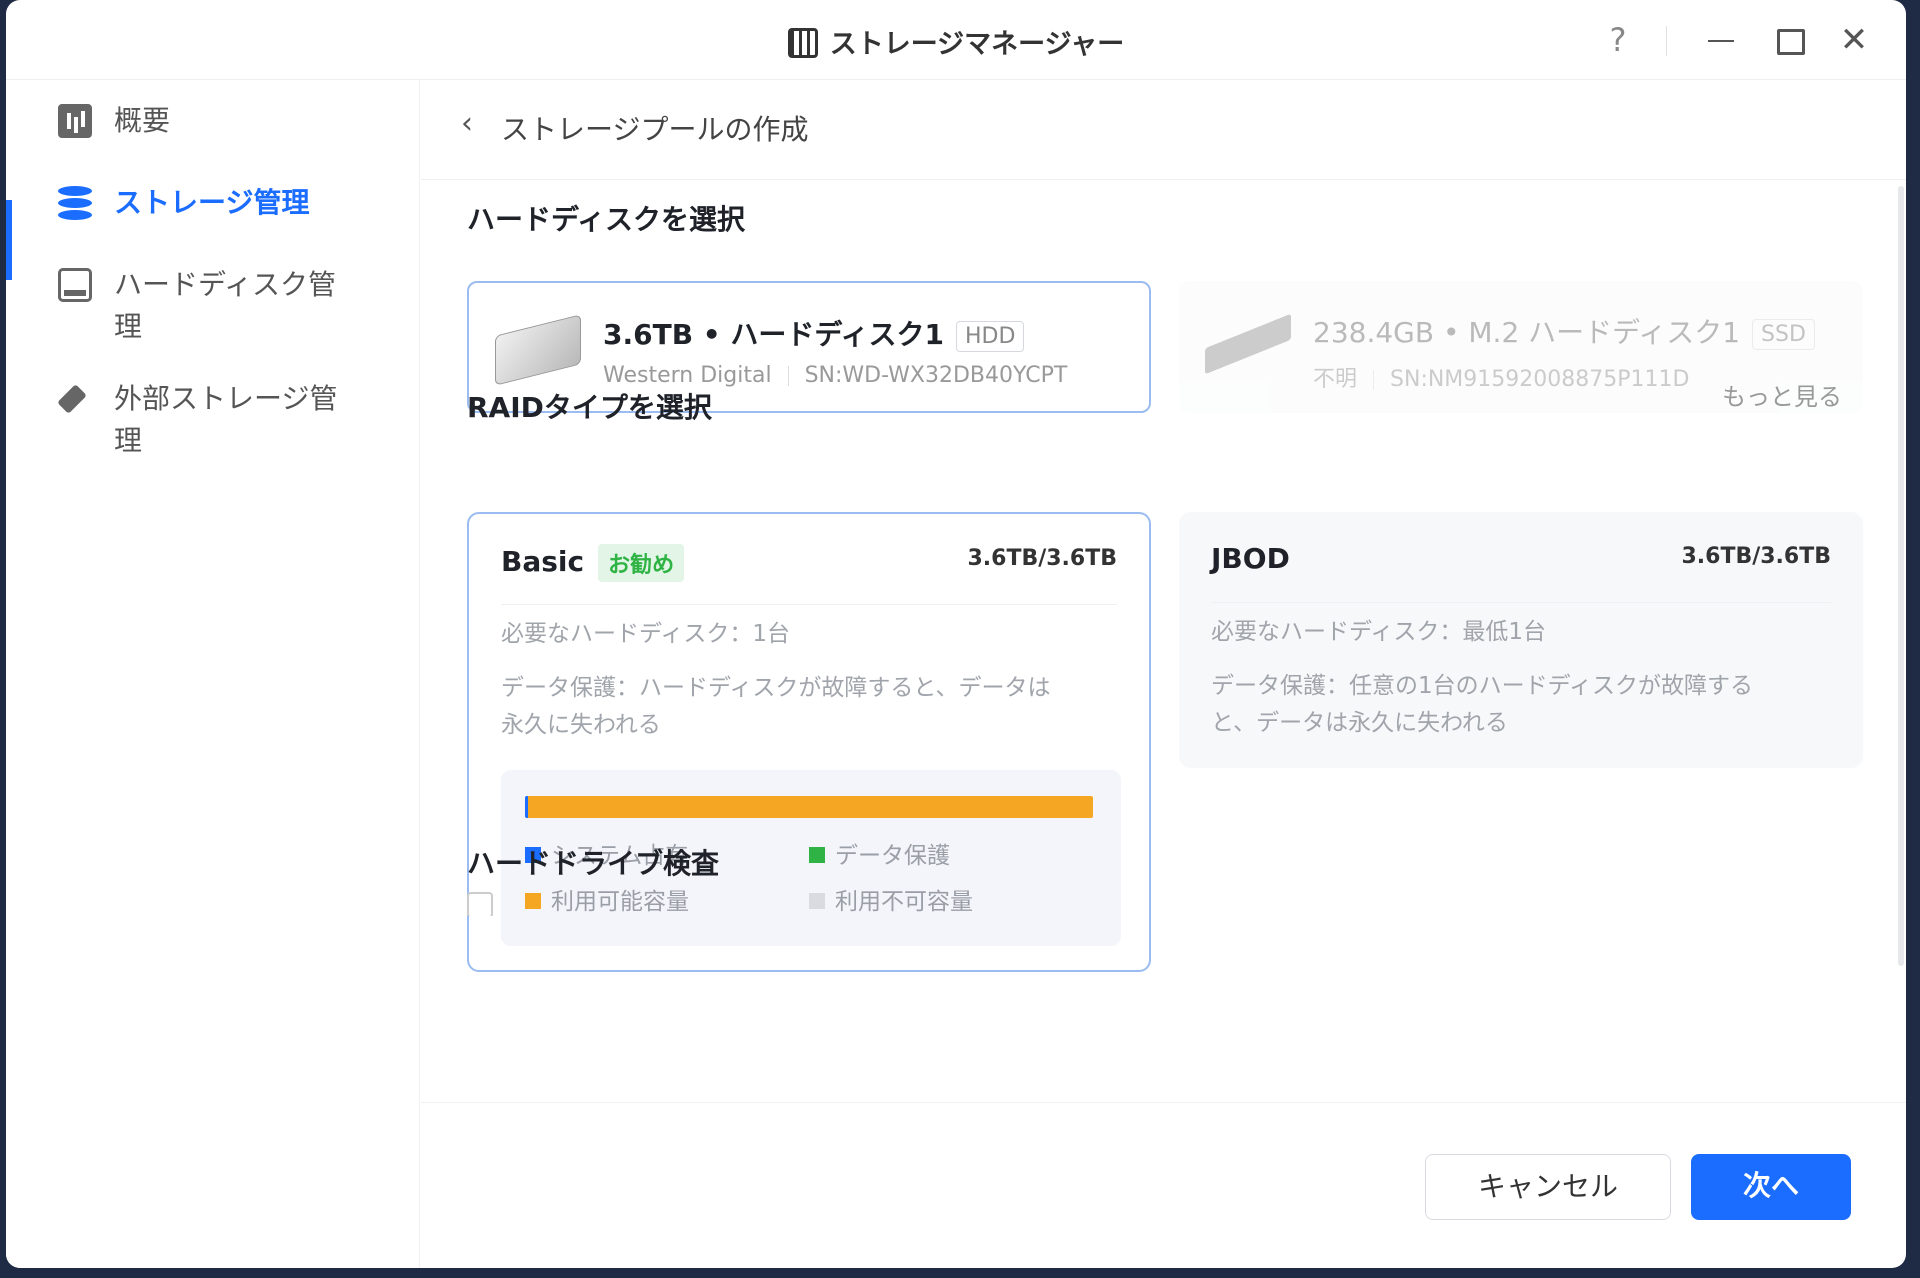  I want to click on drive-check-option, so click(1167, 901).